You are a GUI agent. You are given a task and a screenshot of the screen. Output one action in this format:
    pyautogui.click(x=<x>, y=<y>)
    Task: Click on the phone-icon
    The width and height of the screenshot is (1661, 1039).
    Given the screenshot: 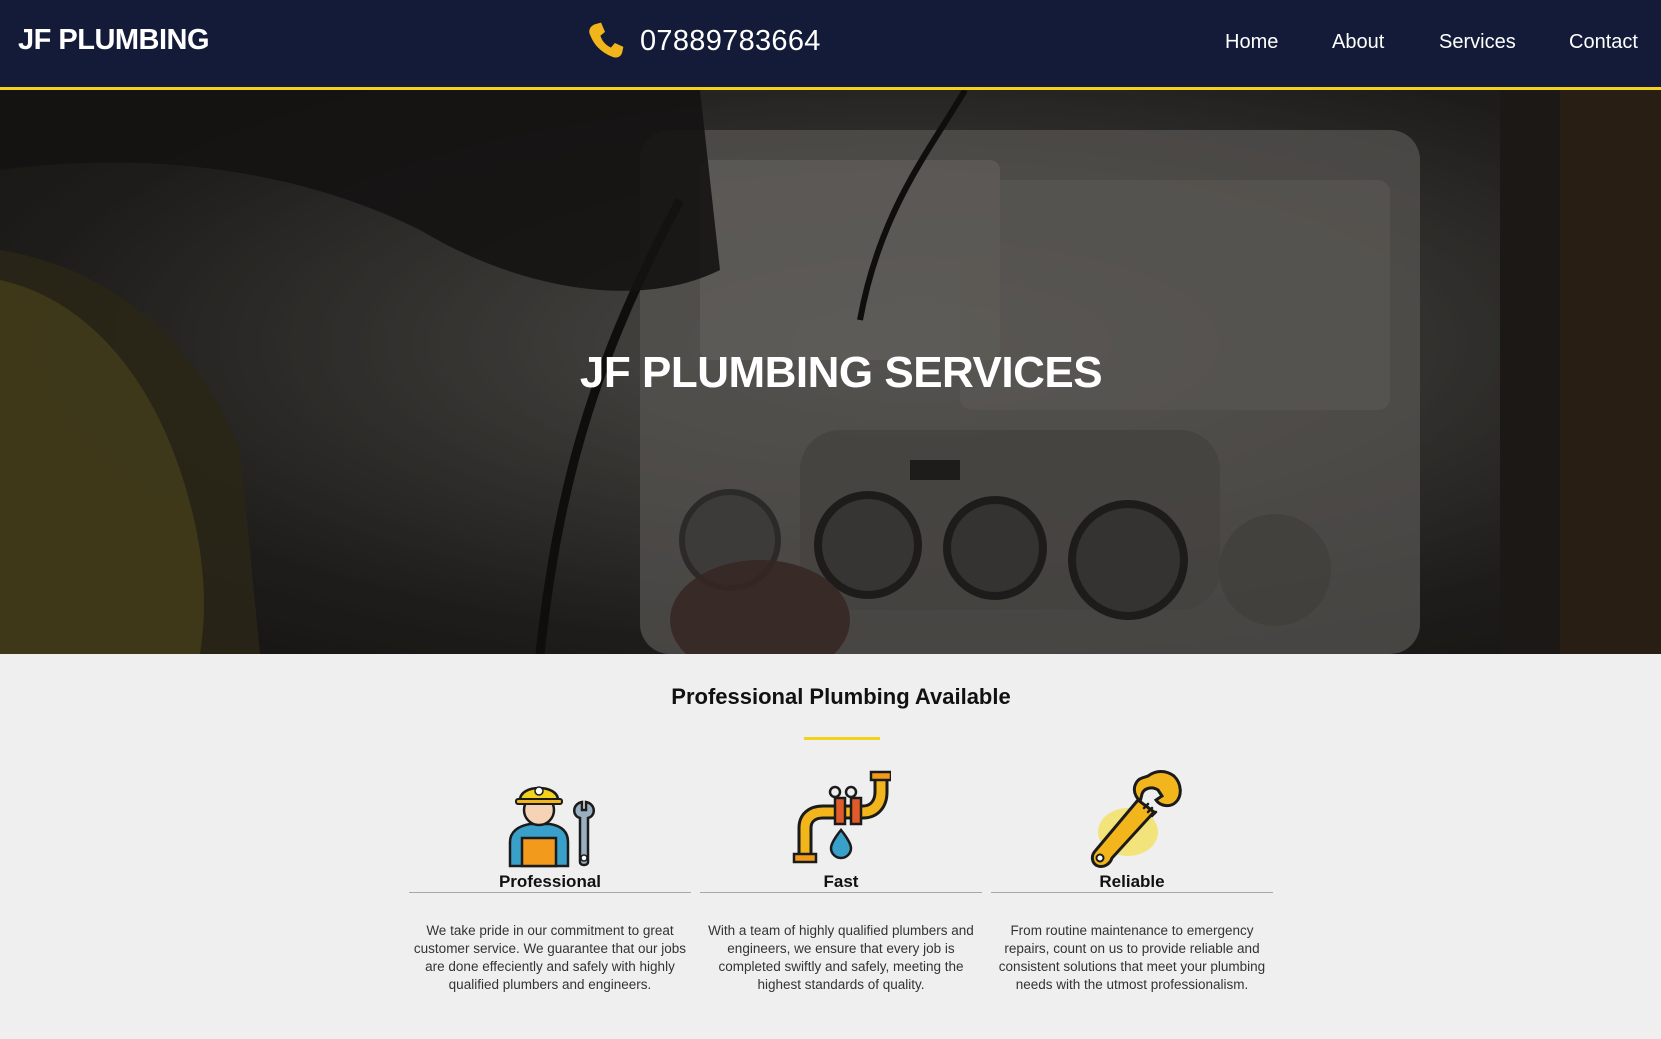 What is the action you would take?
    pyautogui.click(x=606, y=40)
    